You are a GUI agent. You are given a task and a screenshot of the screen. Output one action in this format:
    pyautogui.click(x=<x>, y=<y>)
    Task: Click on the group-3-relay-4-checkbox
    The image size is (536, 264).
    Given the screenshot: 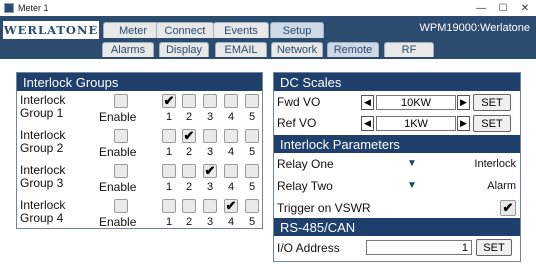 What is the action you would take?
    pyautogui.click(x=231, y=171)
    